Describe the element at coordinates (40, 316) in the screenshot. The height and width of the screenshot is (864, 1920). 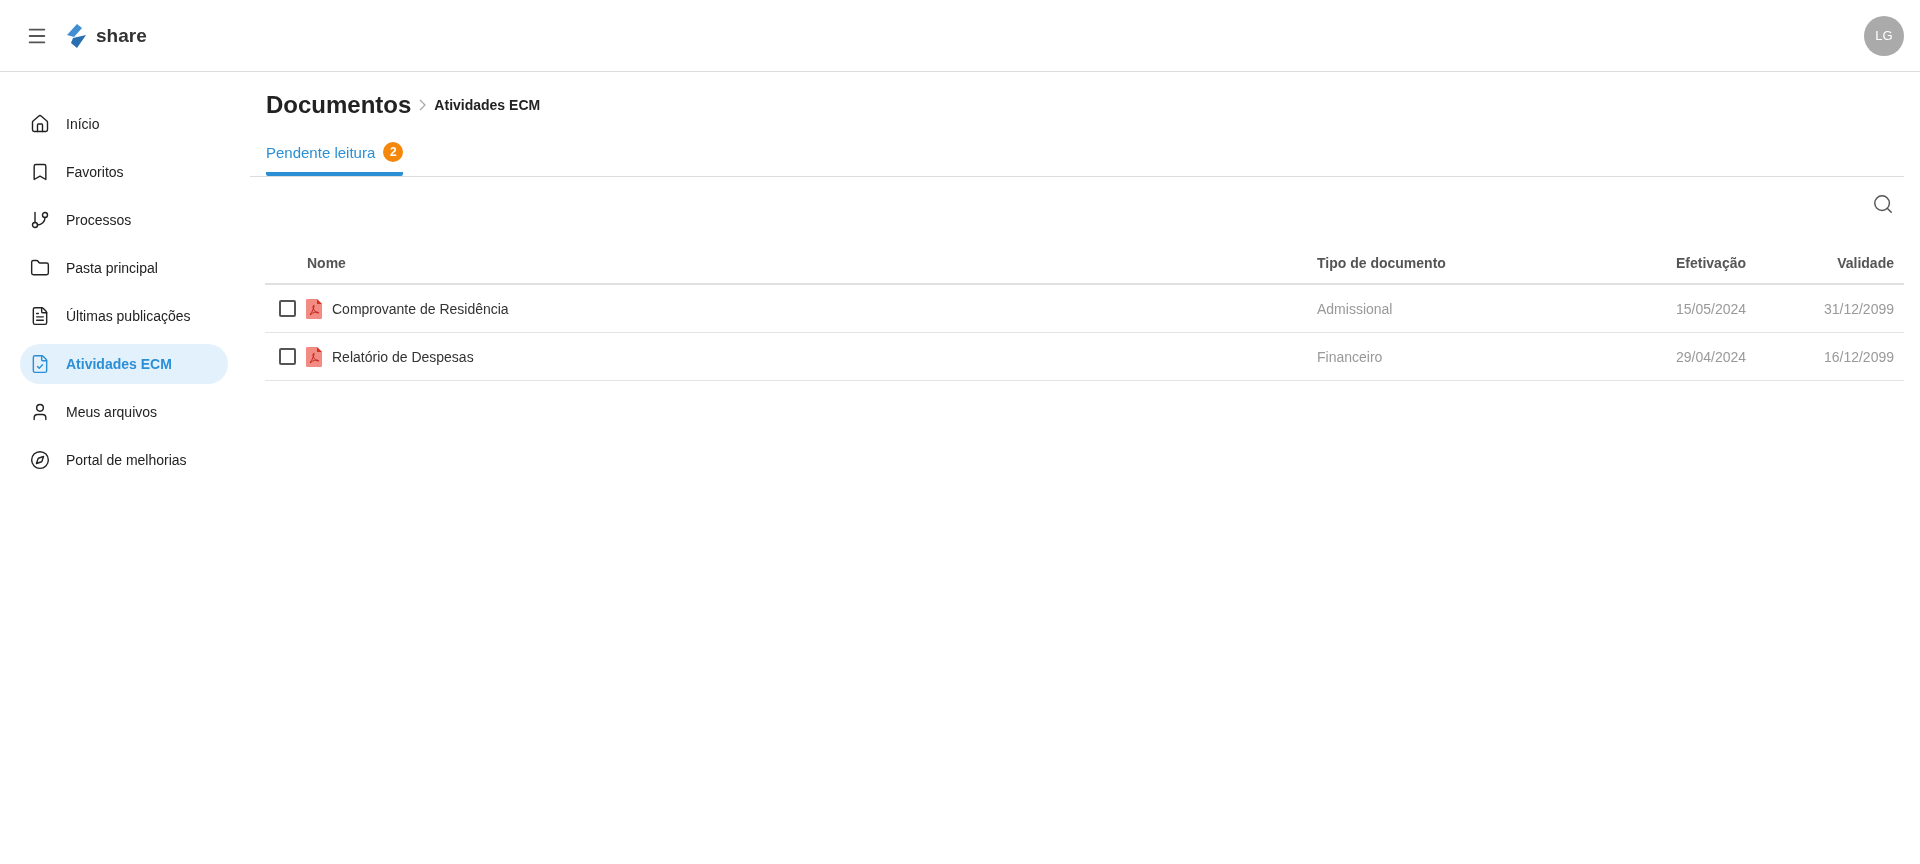
I see `document-icon` at that location.